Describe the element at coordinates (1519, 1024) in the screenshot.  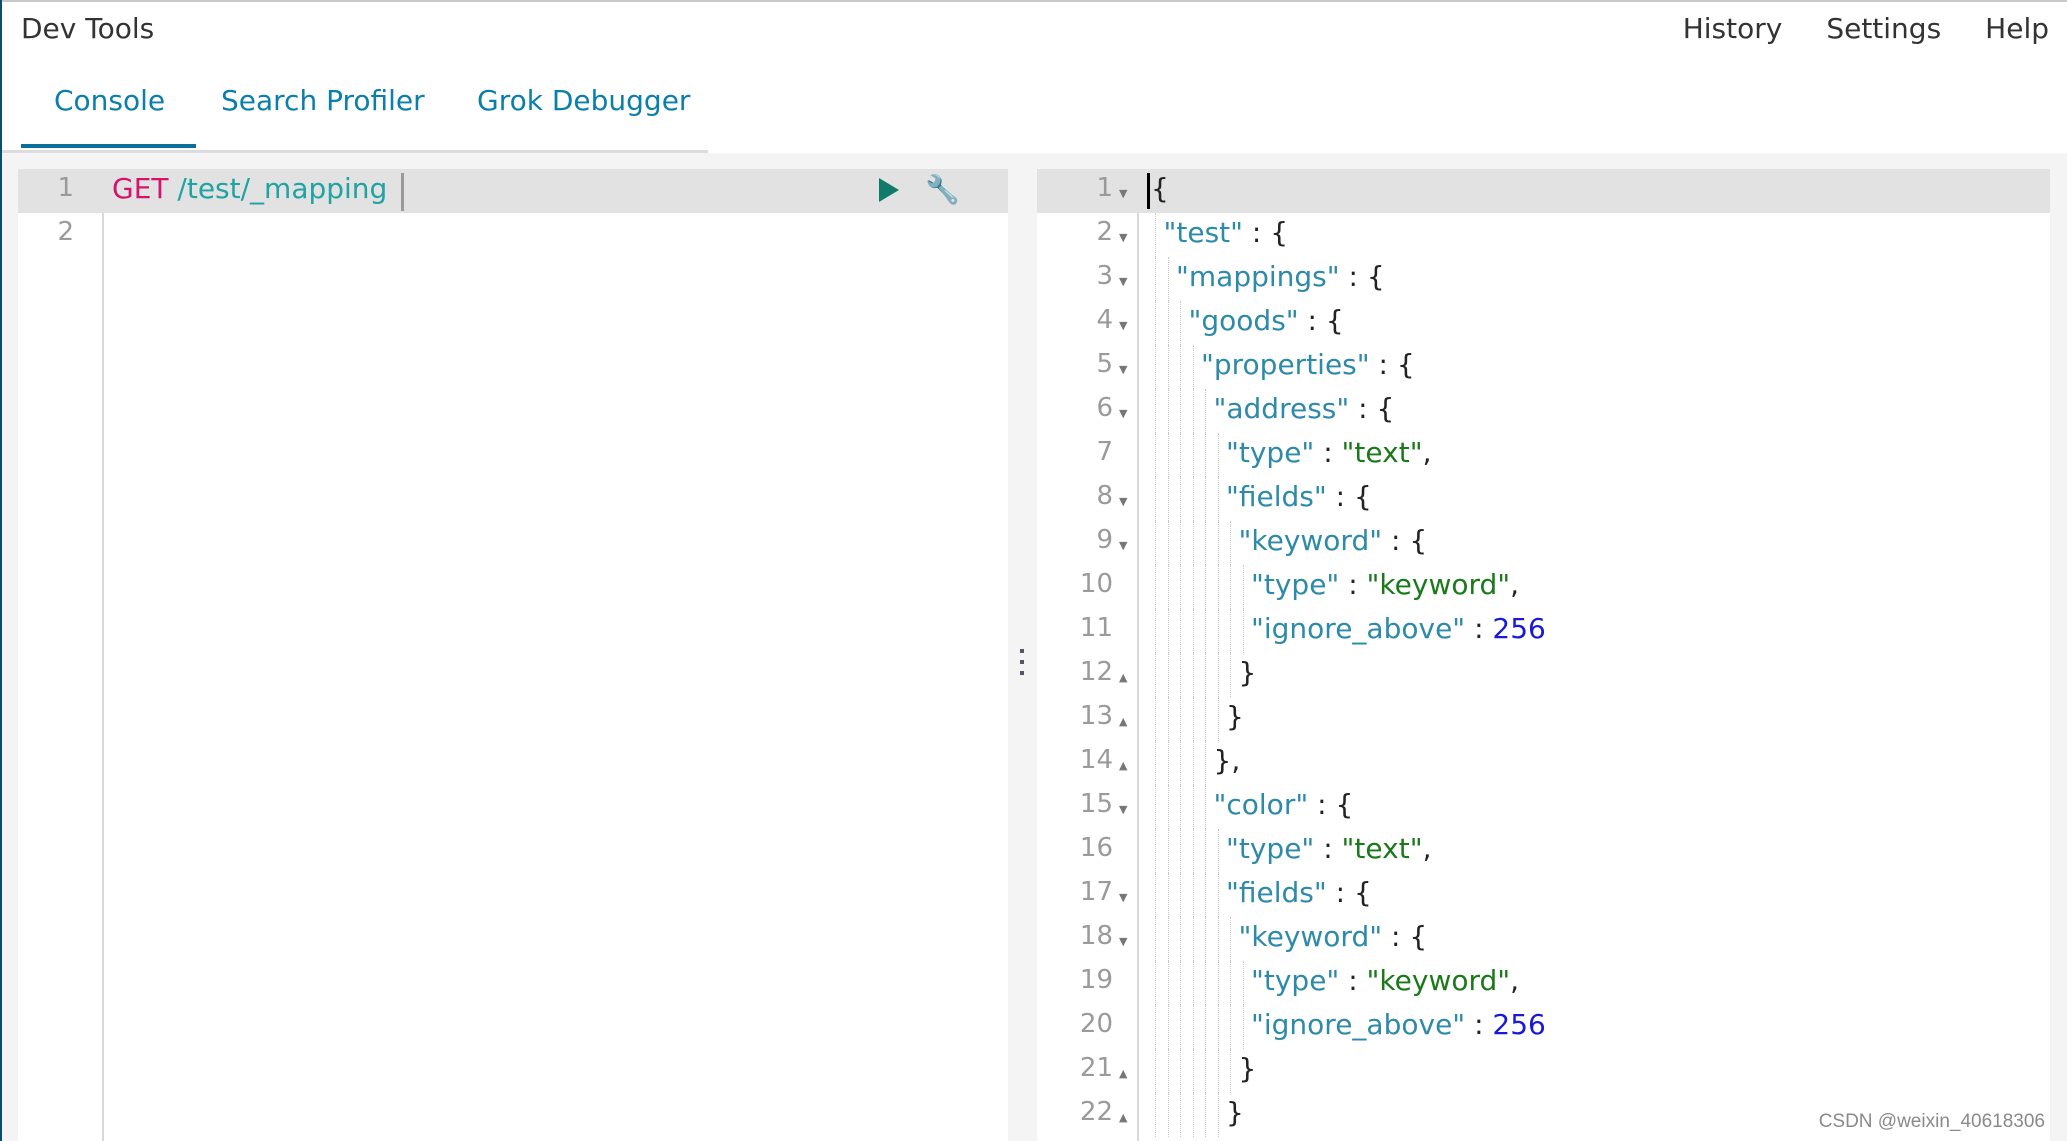
I see `token-num: 256` at that location.